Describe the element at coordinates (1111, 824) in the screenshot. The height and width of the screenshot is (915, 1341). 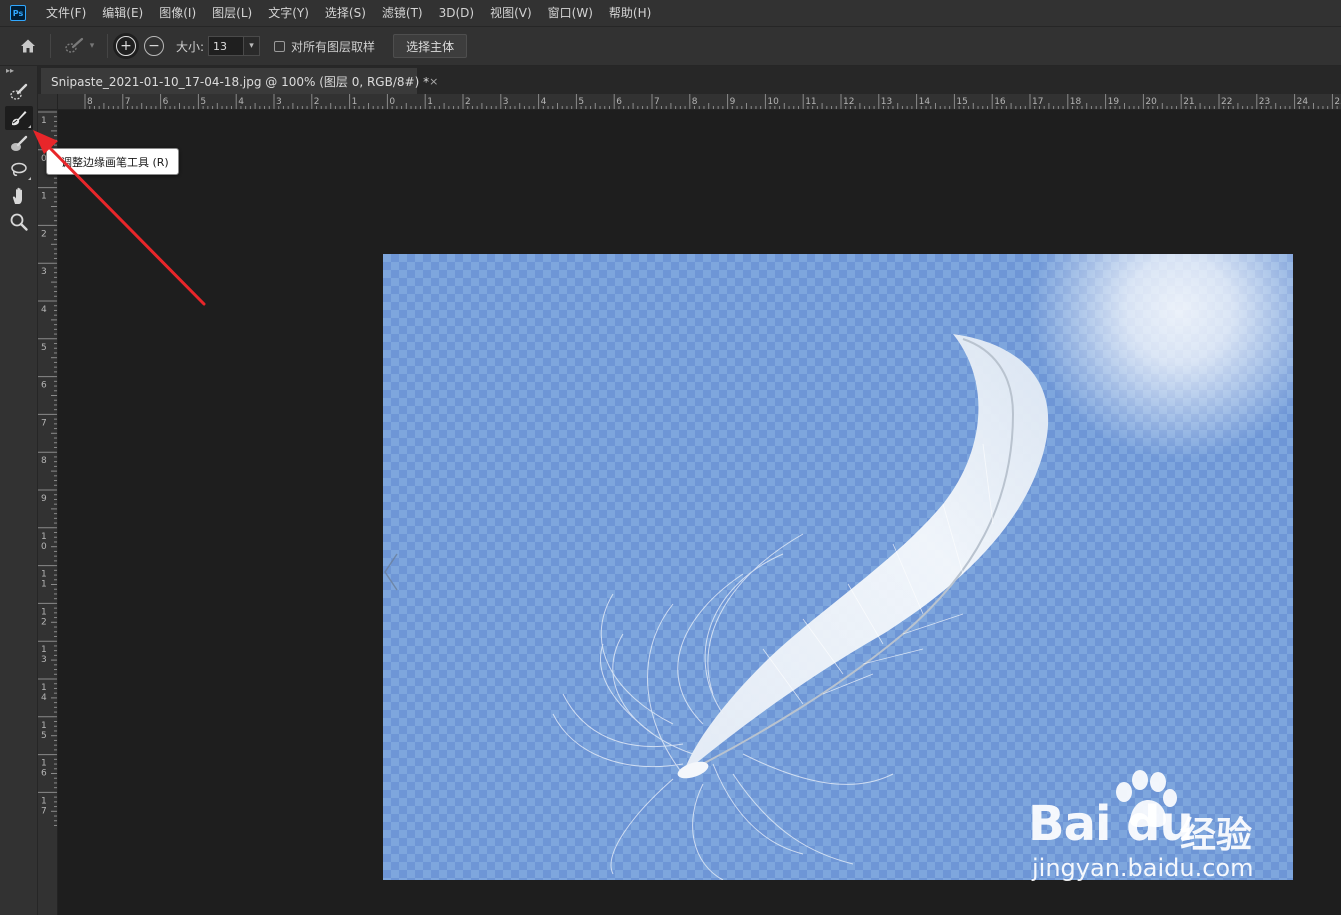
I see `baidu-brand-text: Bai du` at that location.